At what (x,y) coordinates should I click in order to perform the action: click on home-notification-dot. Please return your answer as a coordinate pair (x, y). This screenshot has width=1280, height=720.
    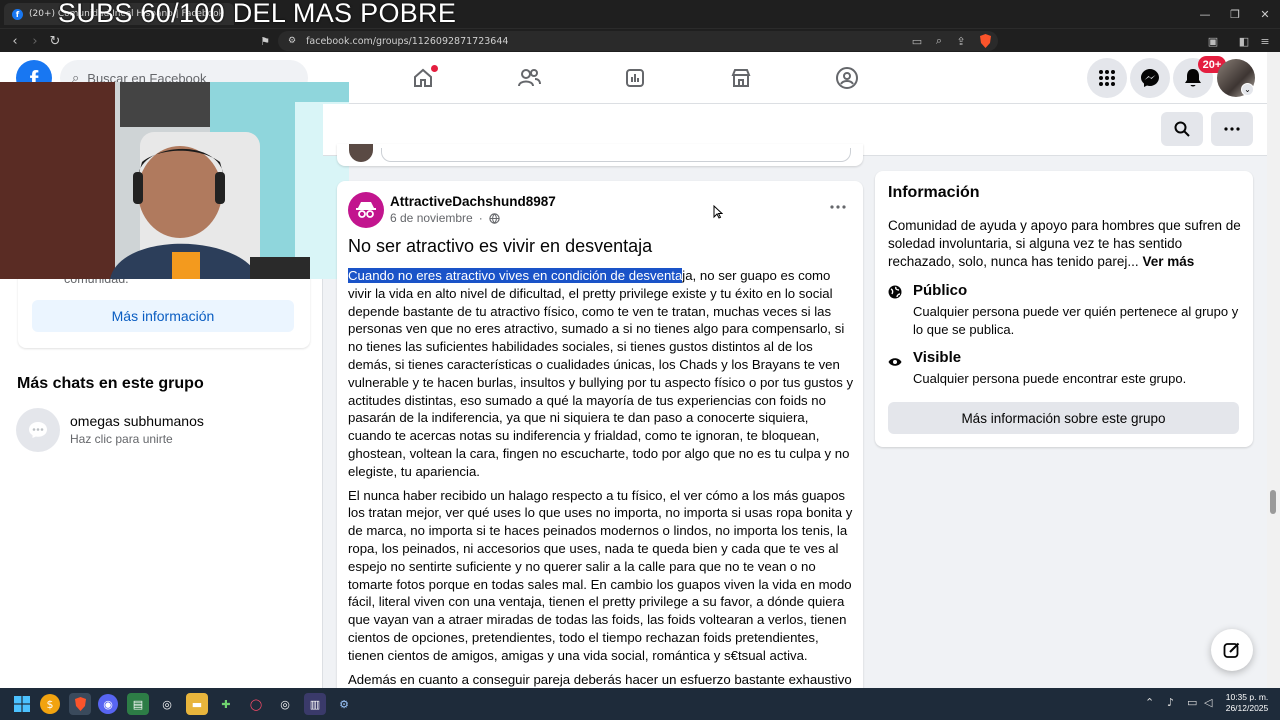
    Looking at the image, I should click on (434, 68).